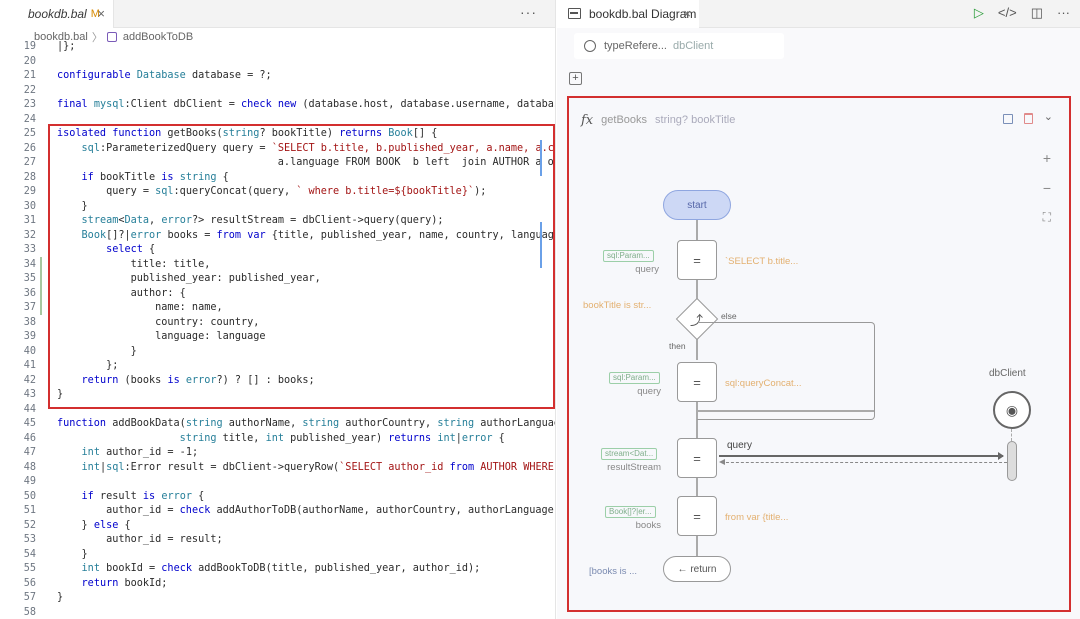  What do you see at coordinates (697, 260) in the screenshot?
I see `assignment-node-query: =` at bounding box center [697, 260].